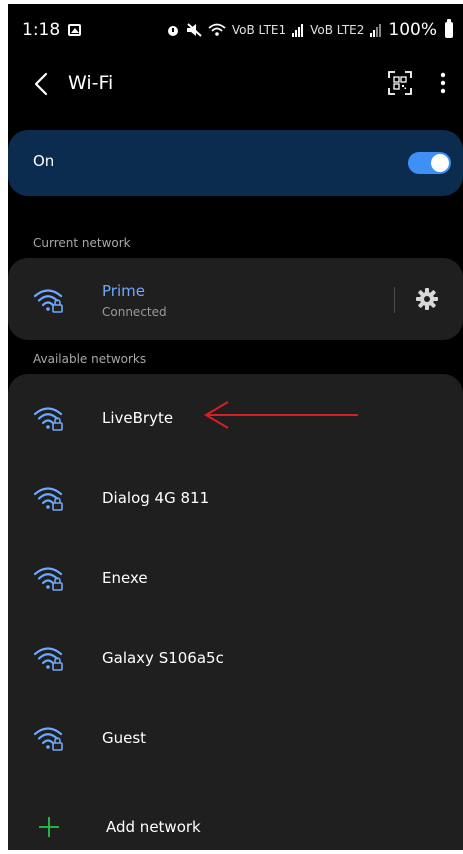 This screenshot has width=463, height=854. I want to click on current-network-row: Prime Connected, so click(235, 299).